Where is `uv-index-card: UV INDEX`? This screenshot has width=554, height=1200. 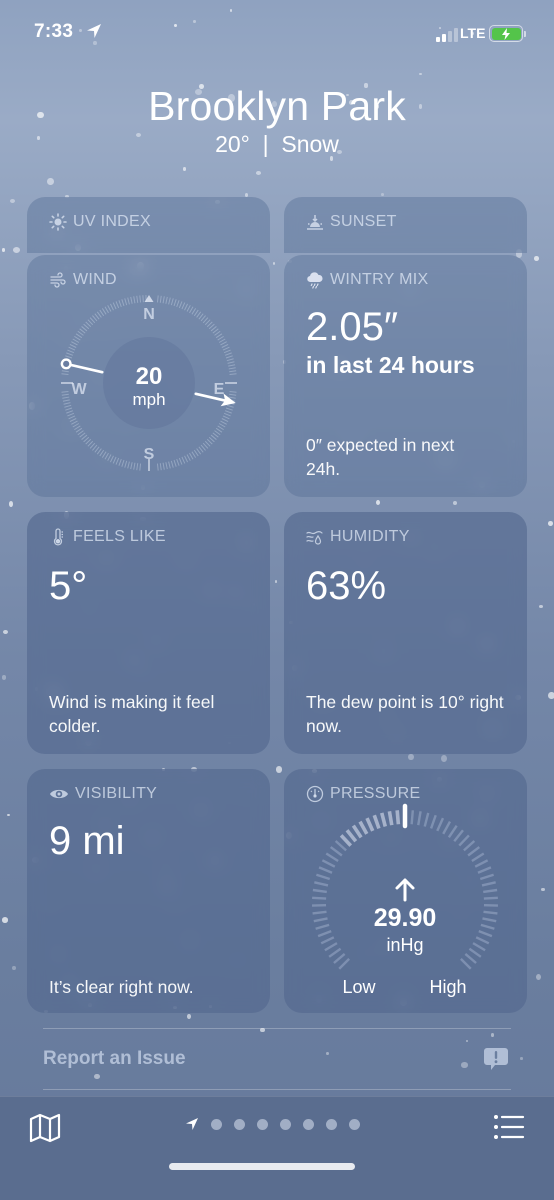
uv-index-card: UV INDEX is located at coordinates (148, 225).